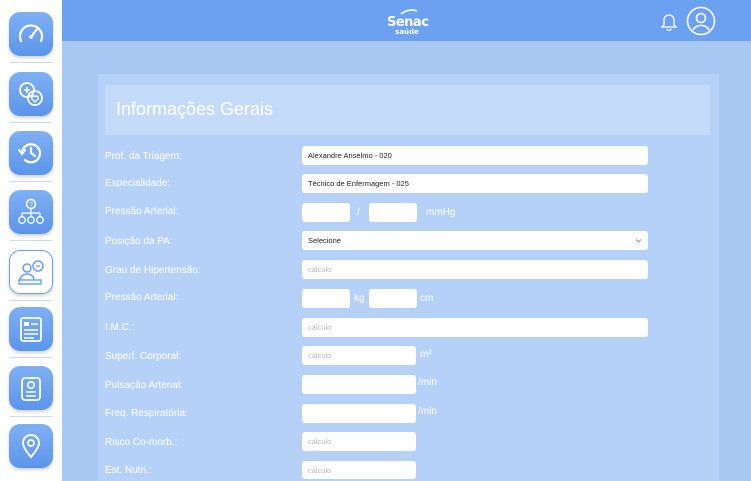 The height and width of the screenshot is (481, 751). I want to click on especialidade-label: Especialidade:, so click(138, 183).